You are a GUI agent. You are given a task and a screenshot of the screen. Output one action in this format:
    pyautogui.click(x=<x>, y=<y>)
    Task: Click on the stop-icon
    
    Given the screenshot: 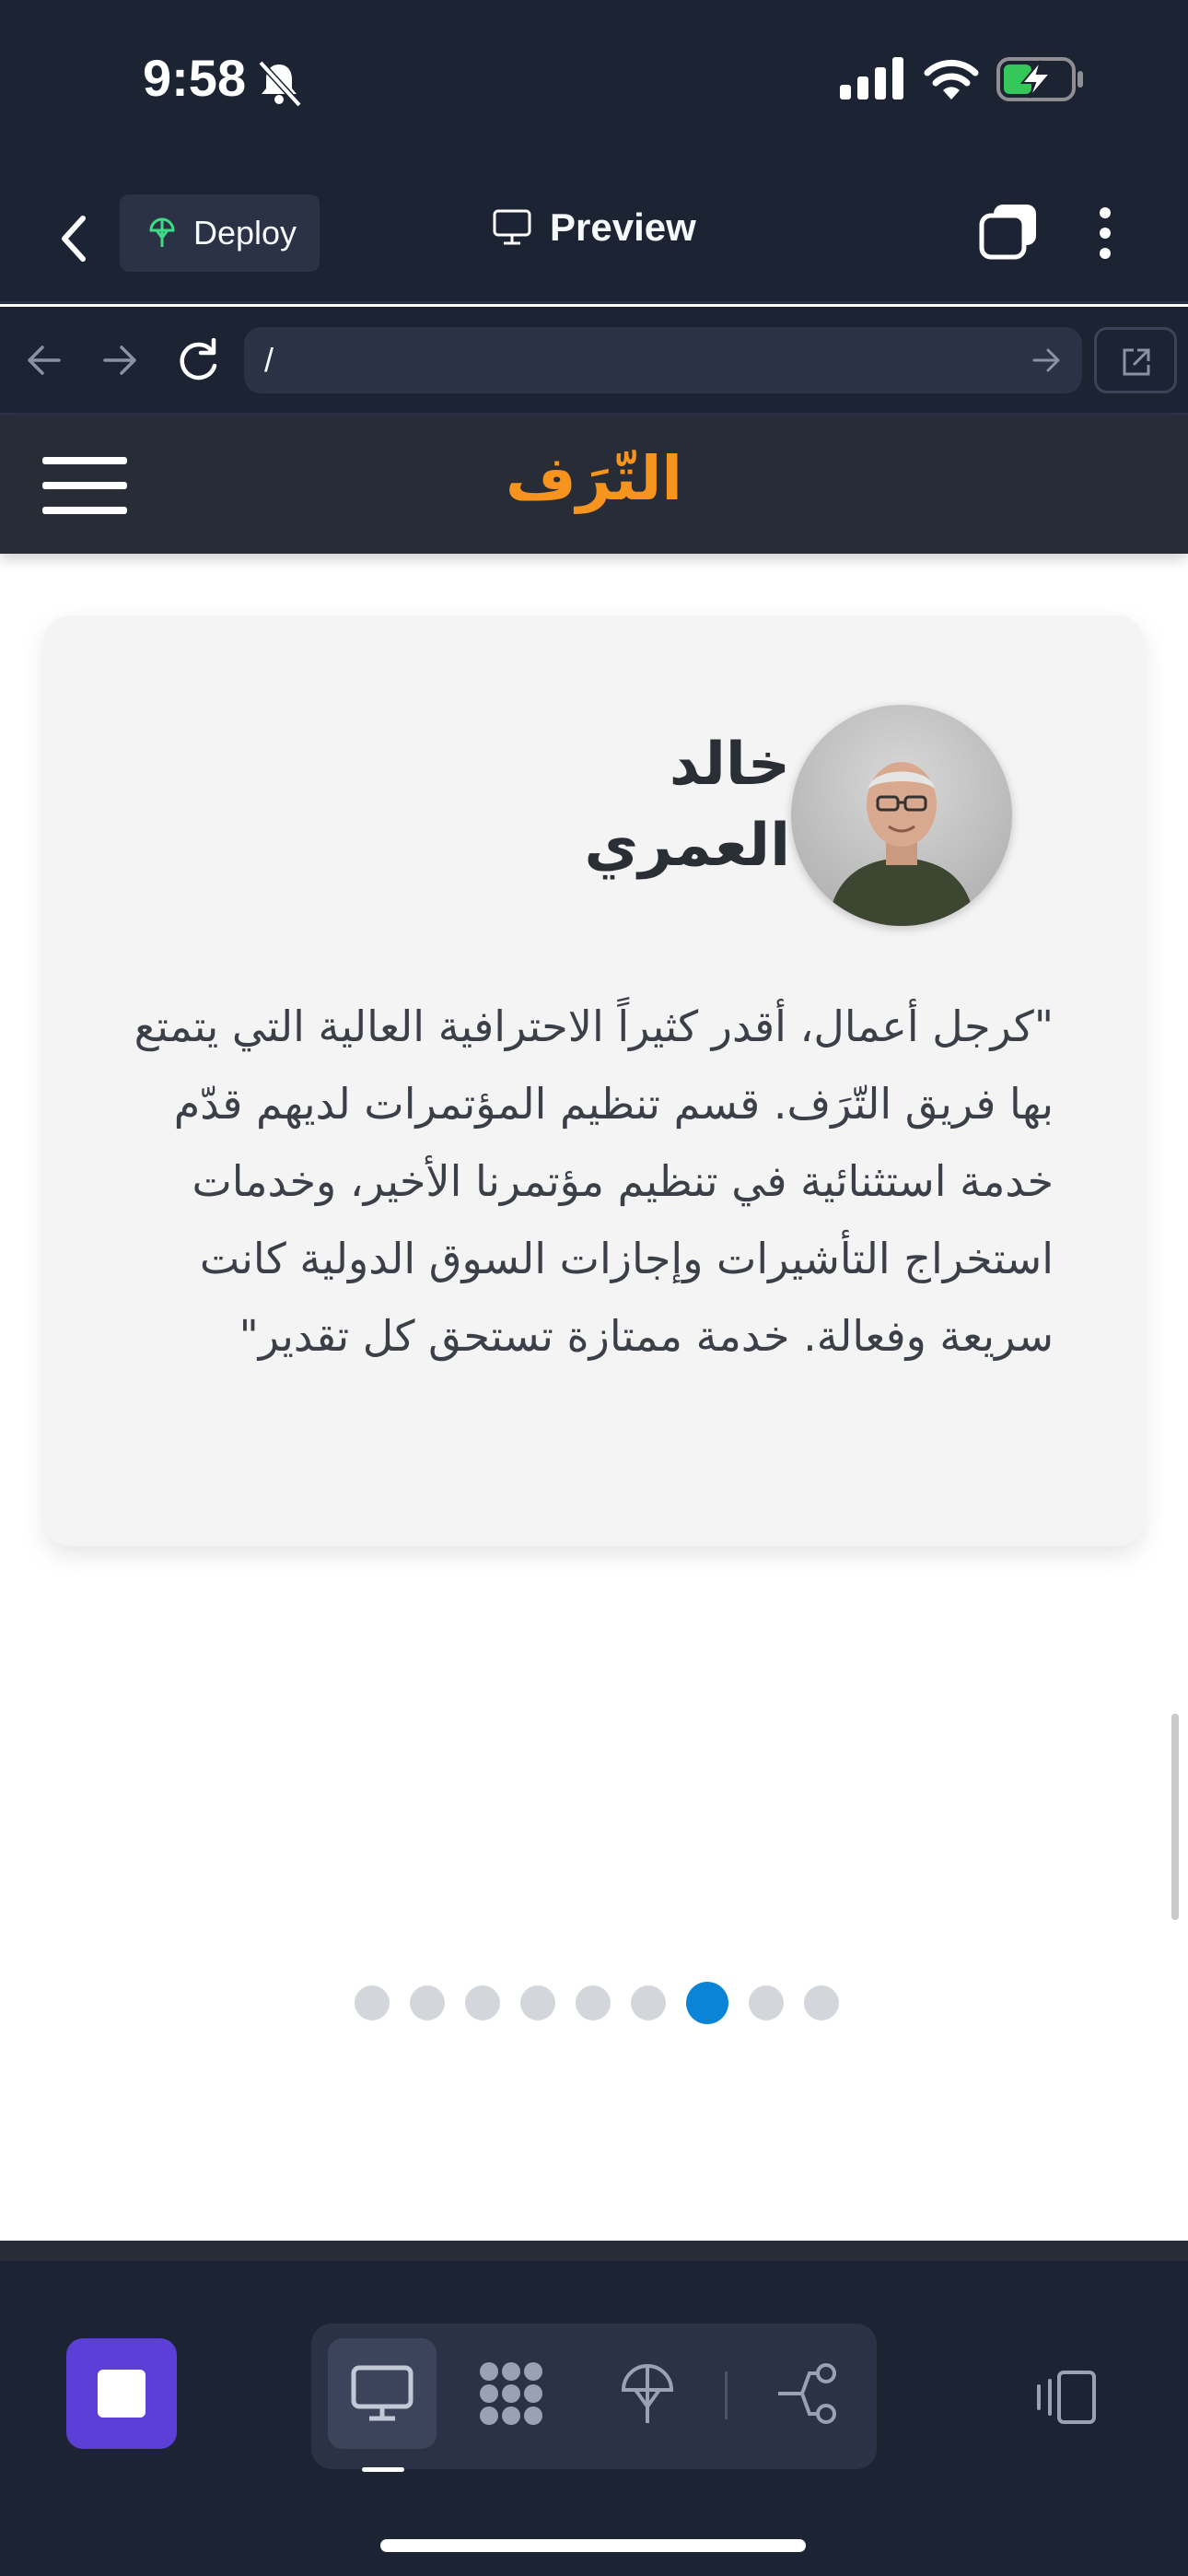 What is the action you would take?
    pyautogui.click(x=122, y=2394)
    